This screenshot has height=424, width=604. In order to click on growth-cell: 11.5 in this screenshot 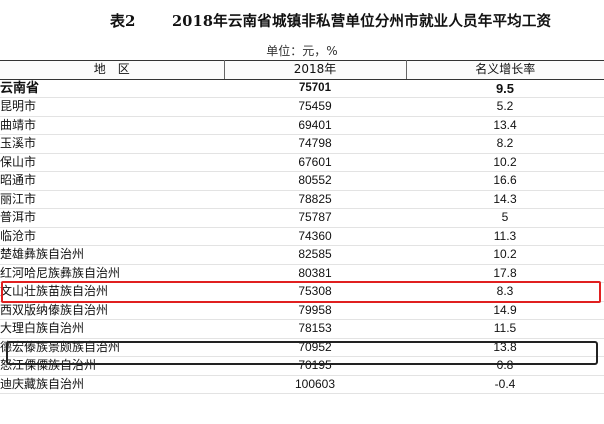, I will do `click(505, 329)`.